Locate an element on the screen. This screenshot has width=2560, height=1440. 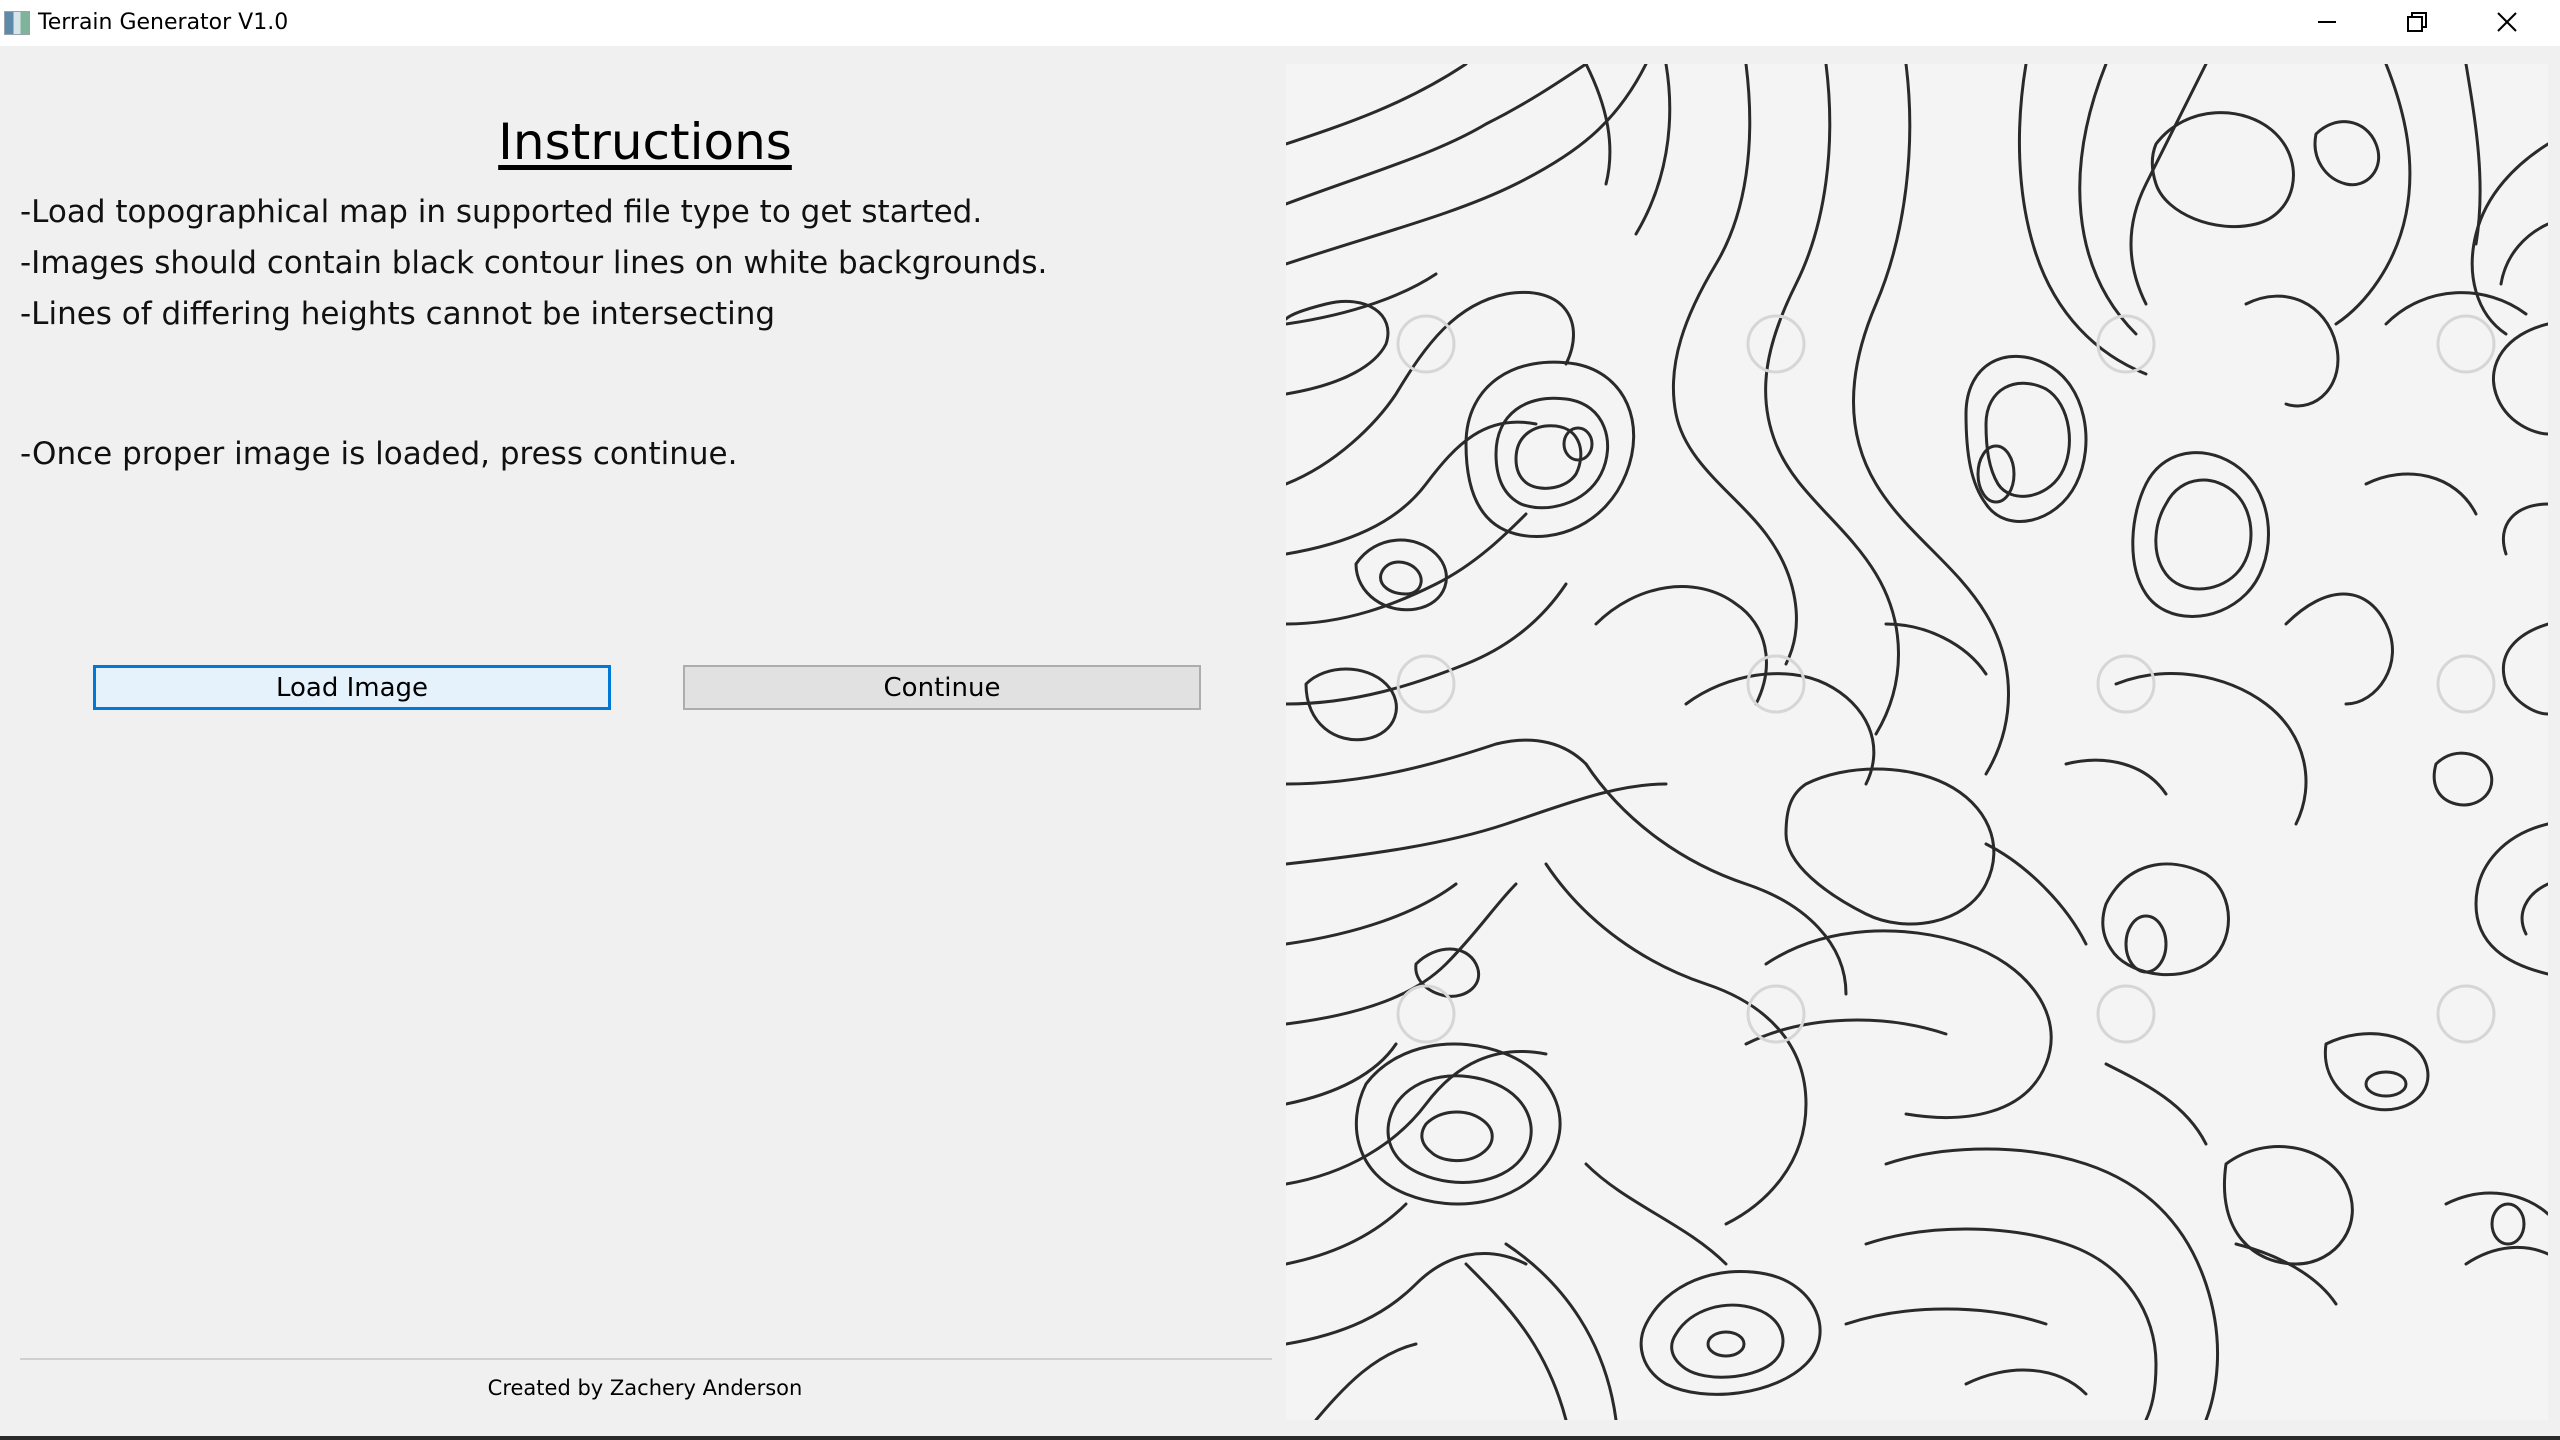
footer-divider is located at coordinates (646, 1359).